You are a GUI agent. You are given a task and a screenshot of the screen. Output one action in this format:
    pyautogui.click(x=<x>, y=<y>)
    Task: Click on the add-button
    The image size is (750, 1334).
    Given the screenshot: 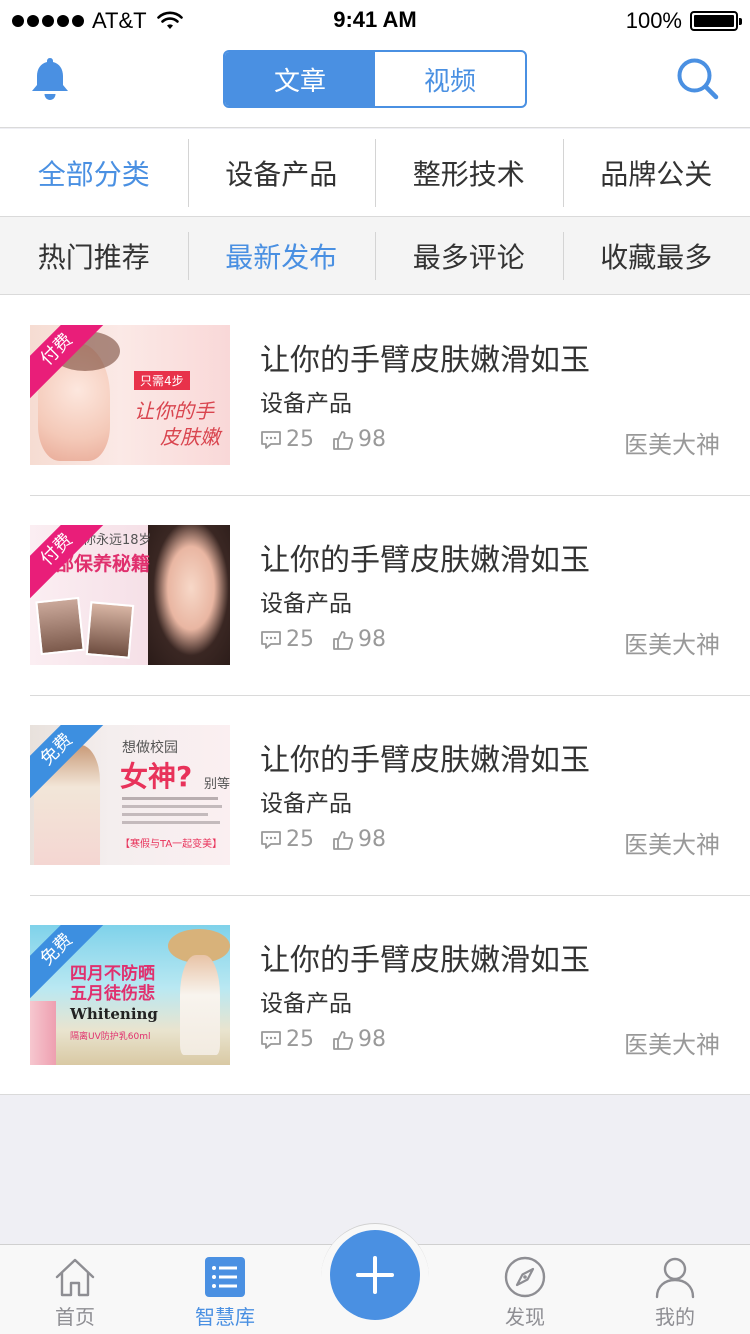 What is the action you would take?
    pyautogui.click(x=375, y=1275)
    